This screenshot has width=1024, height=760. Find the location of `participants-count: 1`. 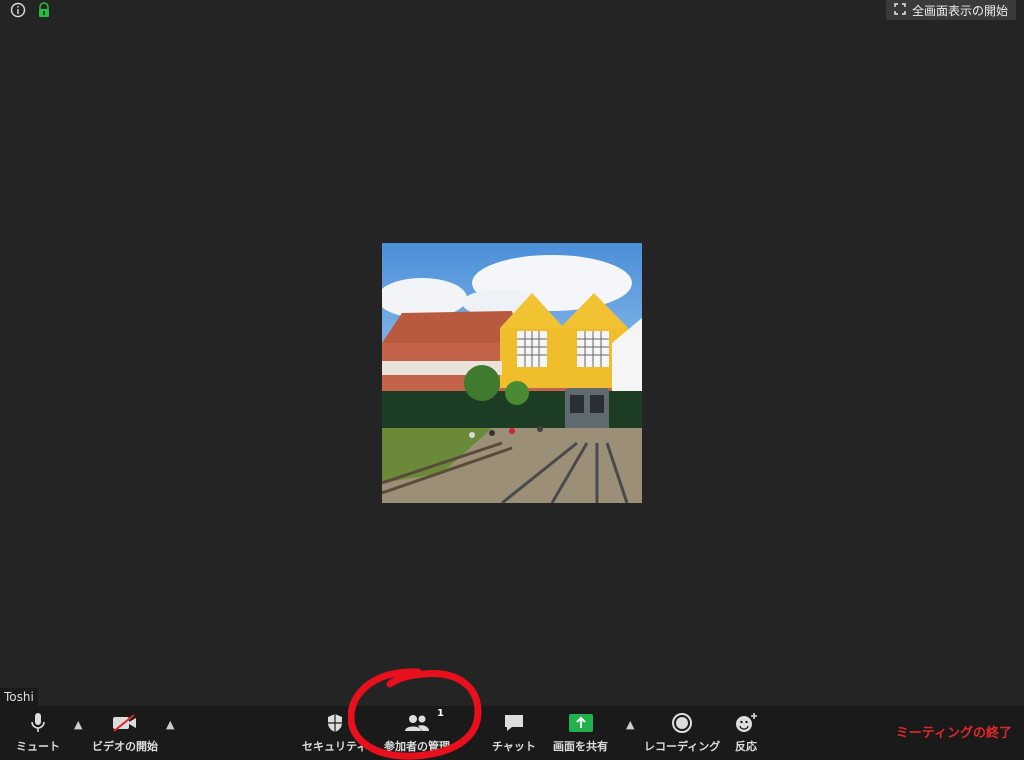

participants-count: 1 is located at coordinates (440, 713).